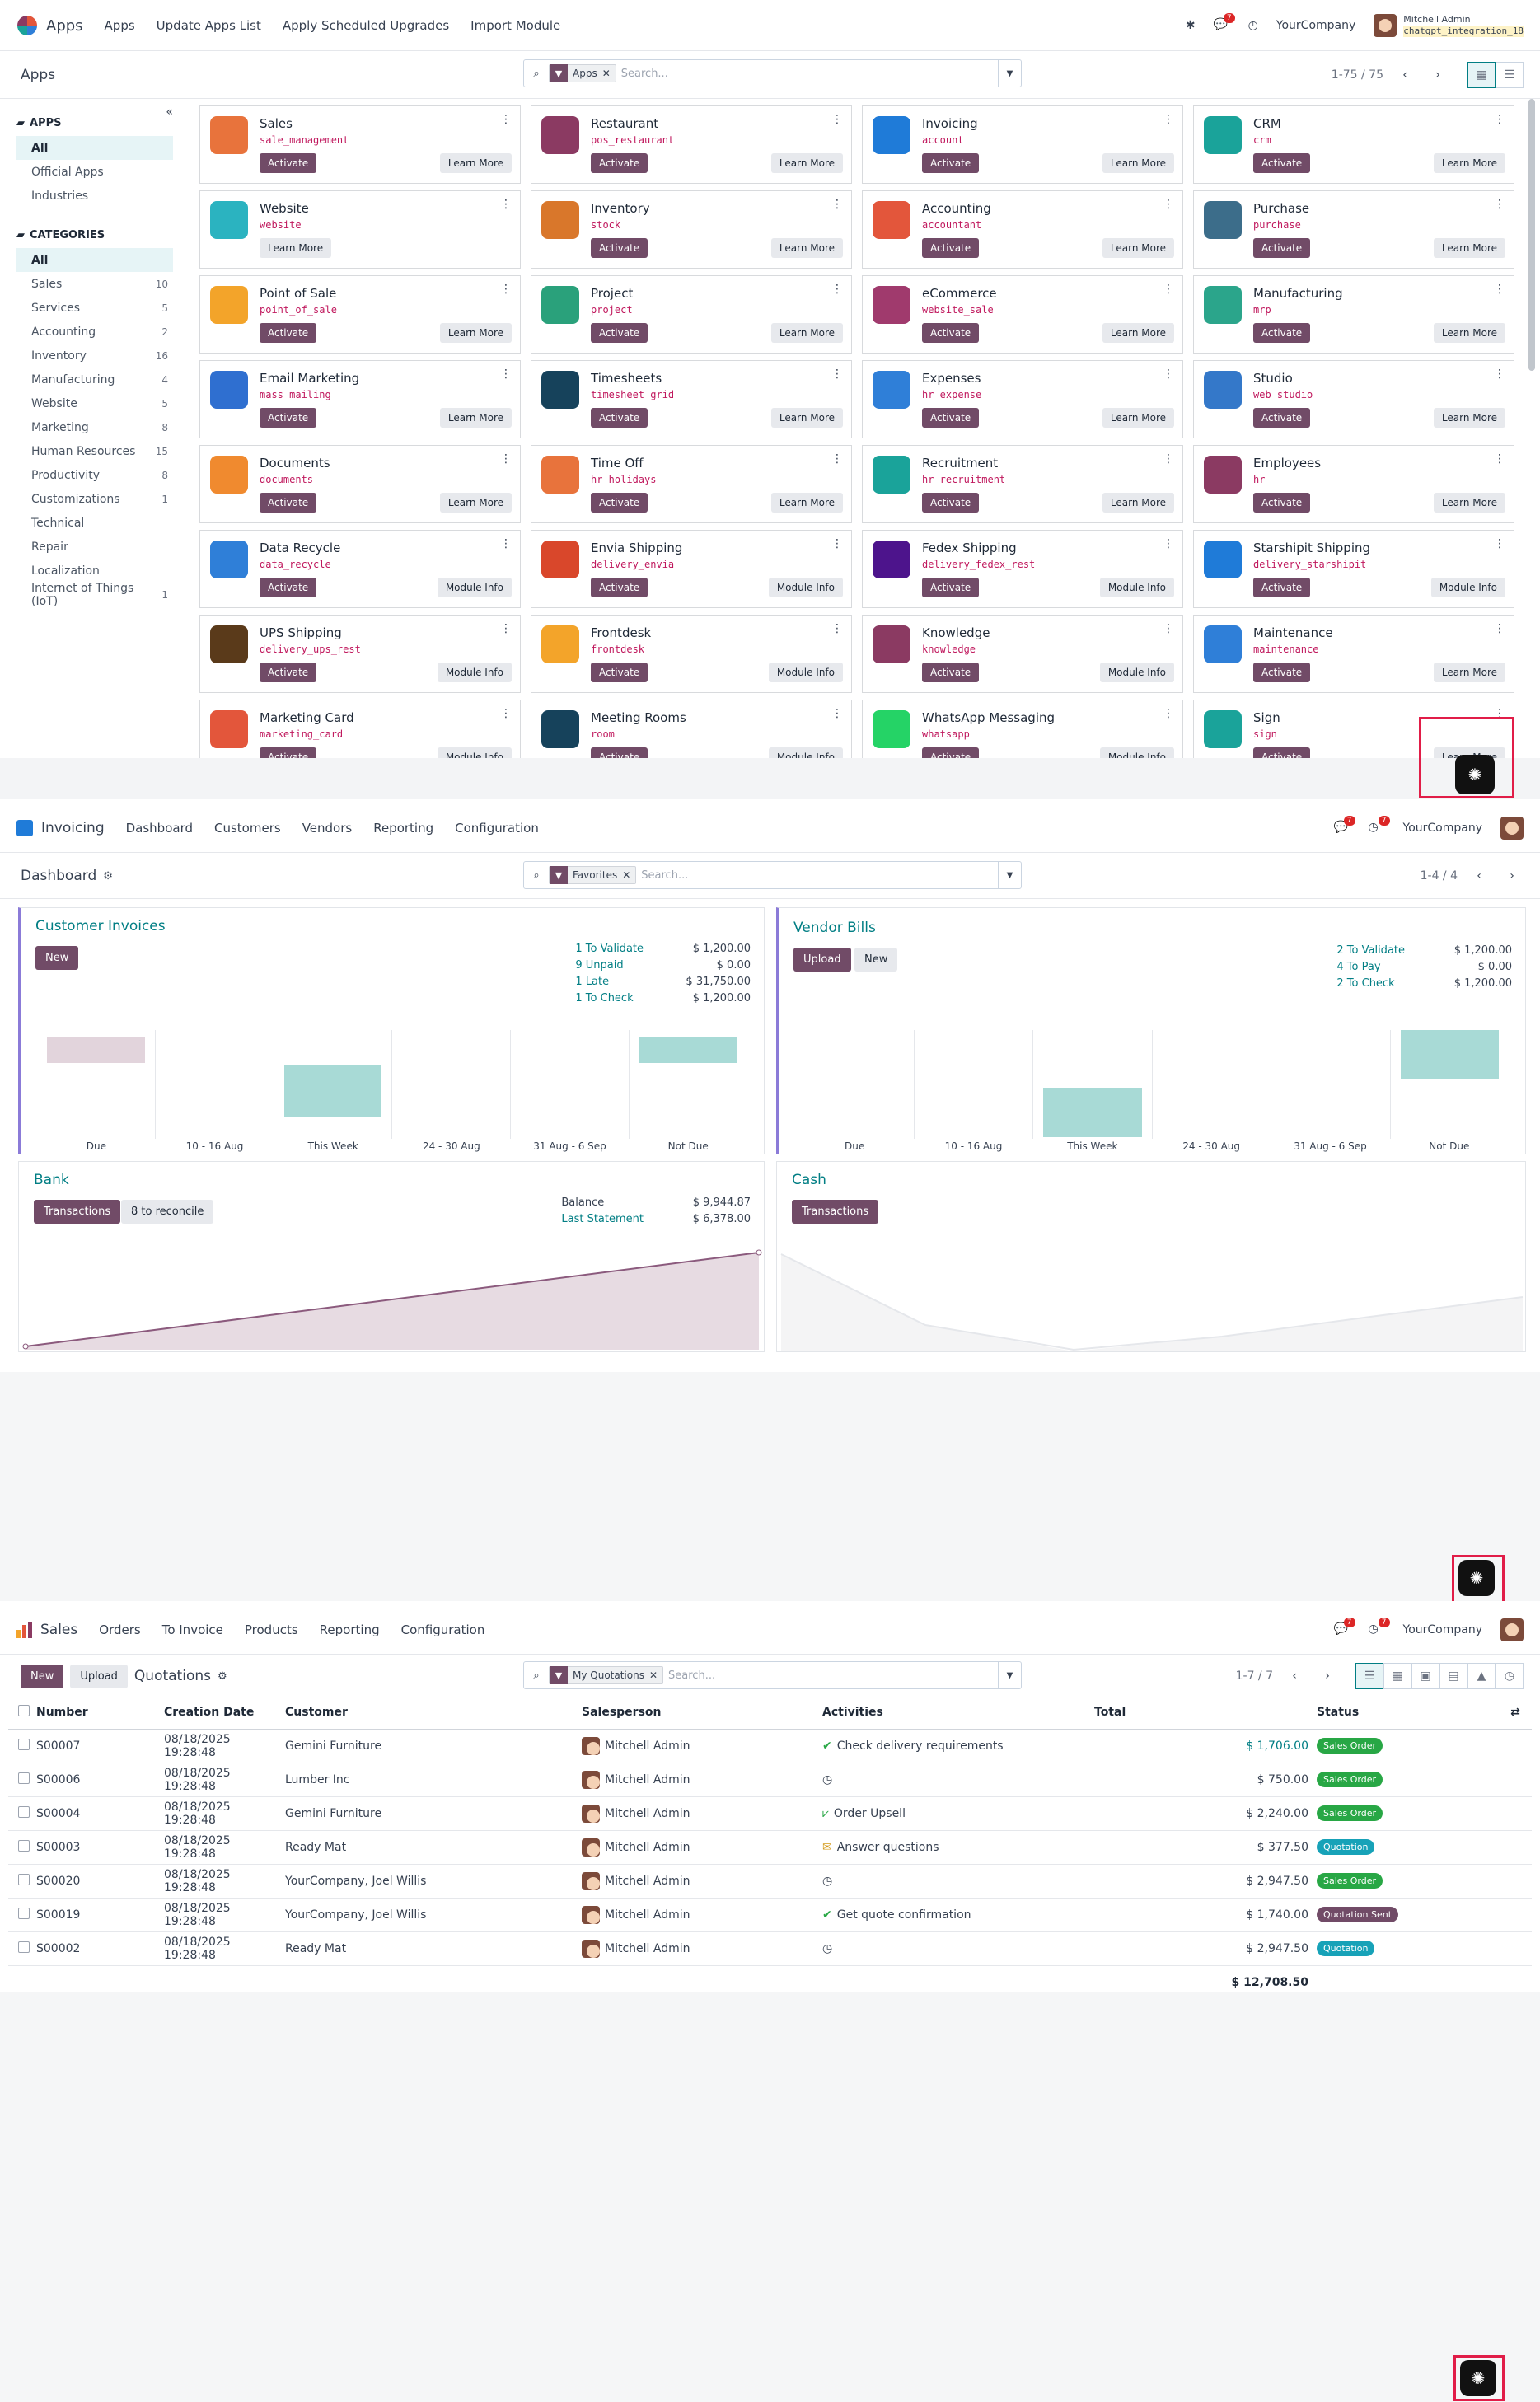  What do you see at coordinates (920, 1746) in the screenshot?
I see `activity-summary: Check delivery requirements` at bounding box center [920, 1746].